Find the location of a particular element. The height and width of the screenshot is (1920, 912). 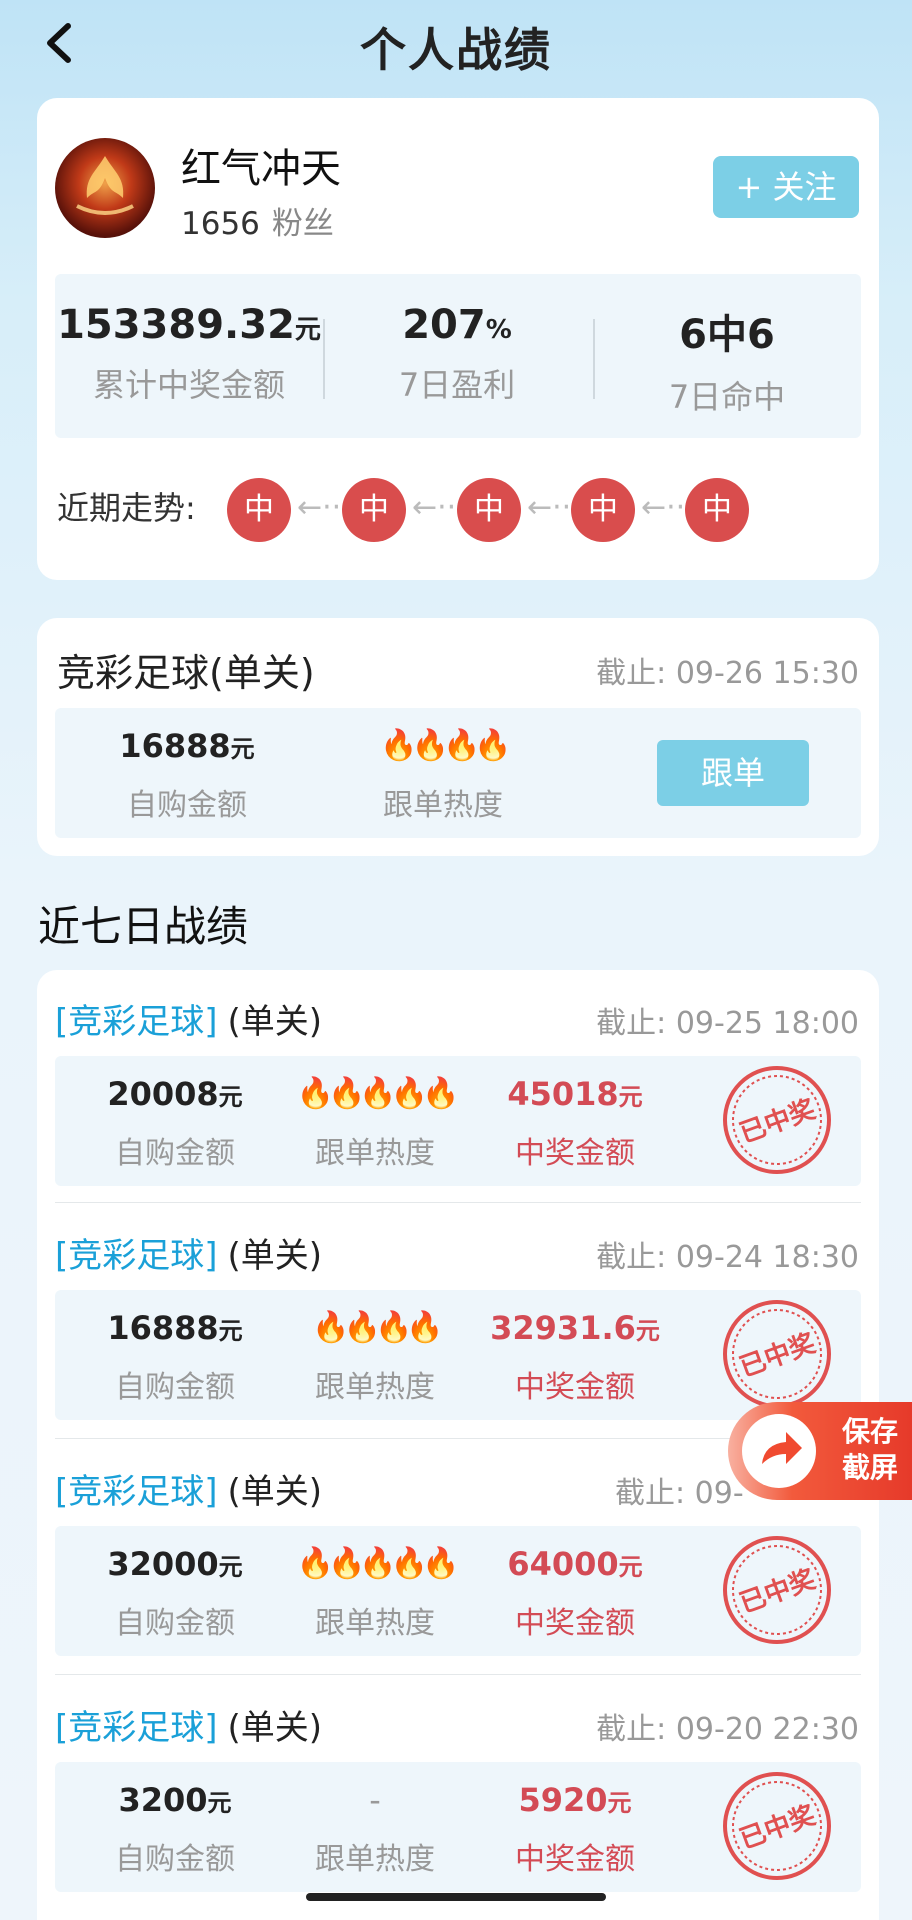

stat-label: 累计中奖金额 is located at coordinates (188, 385).